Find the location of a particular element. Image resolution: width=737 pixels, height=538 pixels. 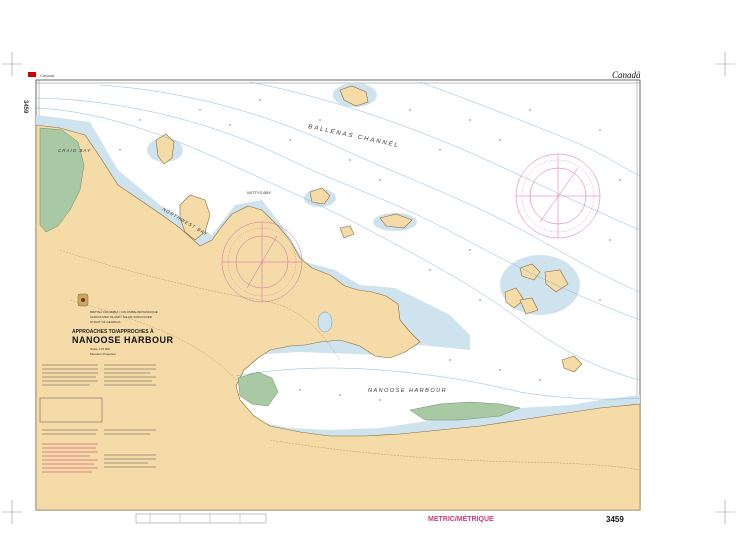

label-wittys-bay: WITTYS BAY is located at coordinates (259, 192).